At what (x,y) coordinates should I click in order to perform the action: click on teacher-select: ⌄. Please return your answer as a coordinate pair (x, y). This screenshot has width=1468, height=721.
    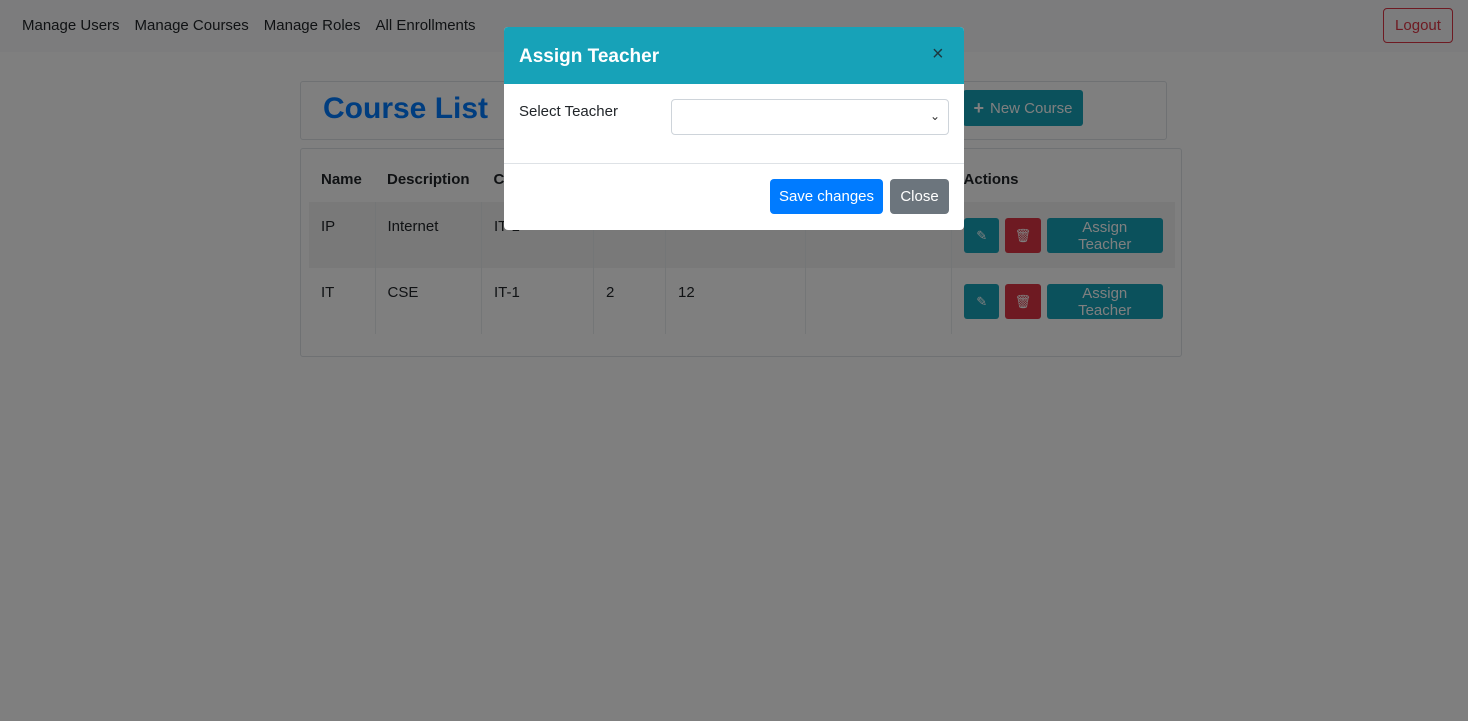
    Looking at the image, I should click on (810, 117).